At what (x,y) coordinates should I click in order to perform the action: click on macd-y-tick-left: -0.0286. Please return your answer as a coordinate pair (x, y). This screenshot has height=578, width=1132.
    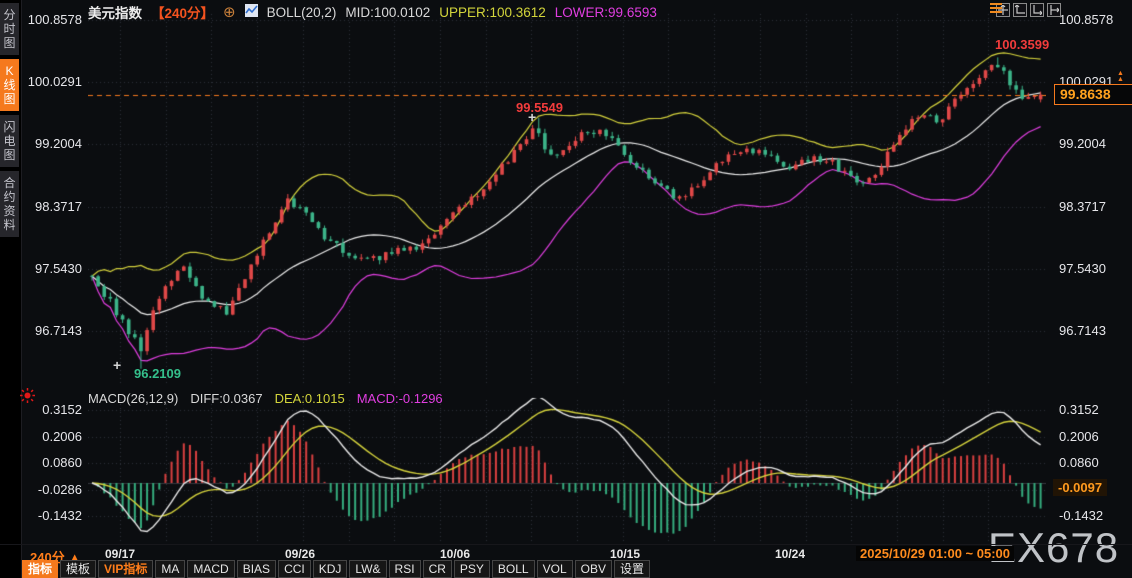
    Looking at the image, I should click on (59, 489).